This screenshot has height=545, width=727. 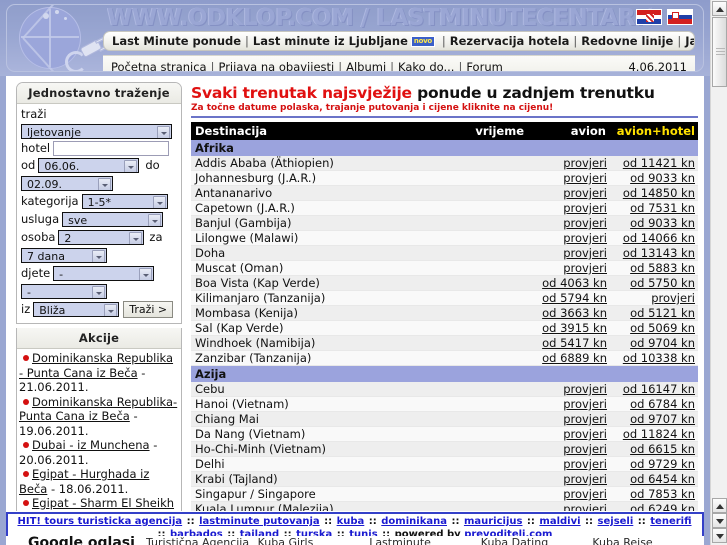 I want to click on cell-avion: od 5417 kn, so click(x=569, y=343).